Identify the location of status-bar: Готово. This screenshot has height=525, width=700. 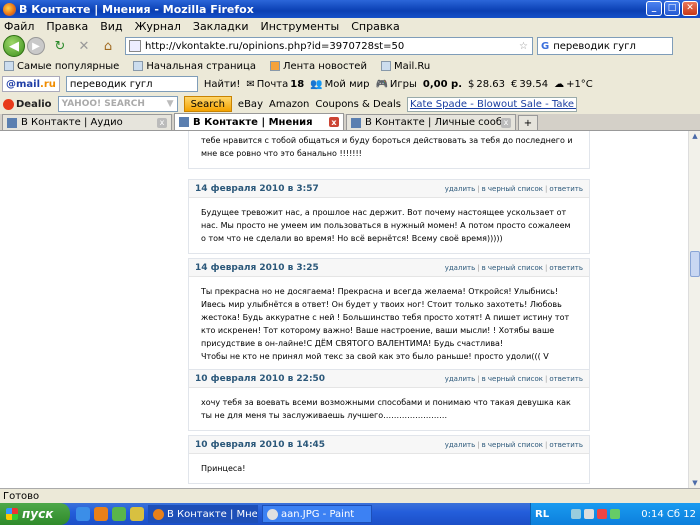
(350, 495).